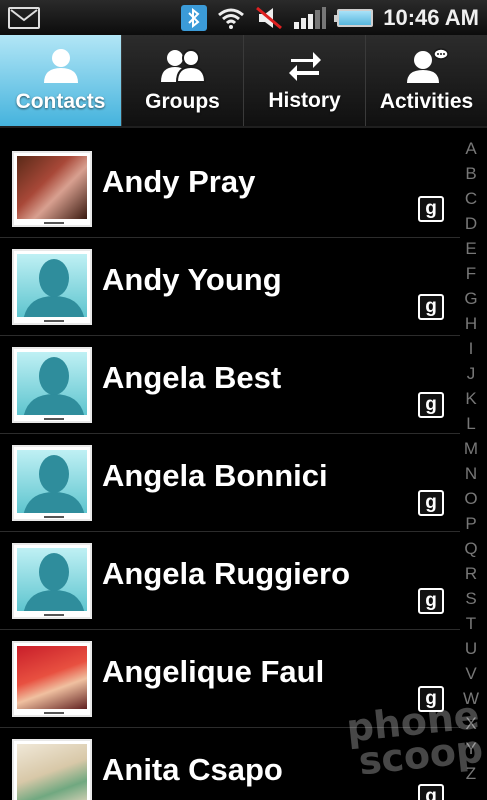 The width and height of the screenshot is (487, 800). I want to click on index-letter: O, so click(470, 498).